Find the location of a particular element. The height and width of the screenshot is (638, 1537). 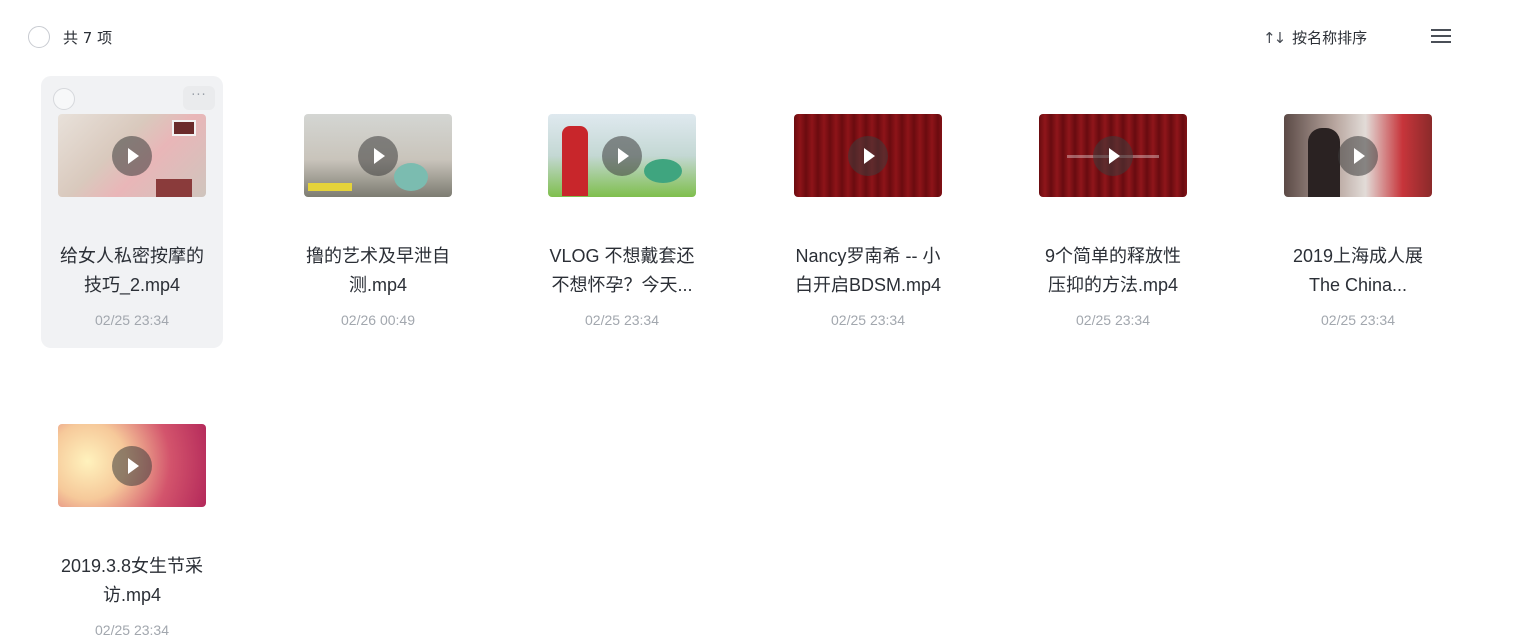

sort-by-name-button: ↑↓ 按名称排序 is located at coordinates (1315, 37).